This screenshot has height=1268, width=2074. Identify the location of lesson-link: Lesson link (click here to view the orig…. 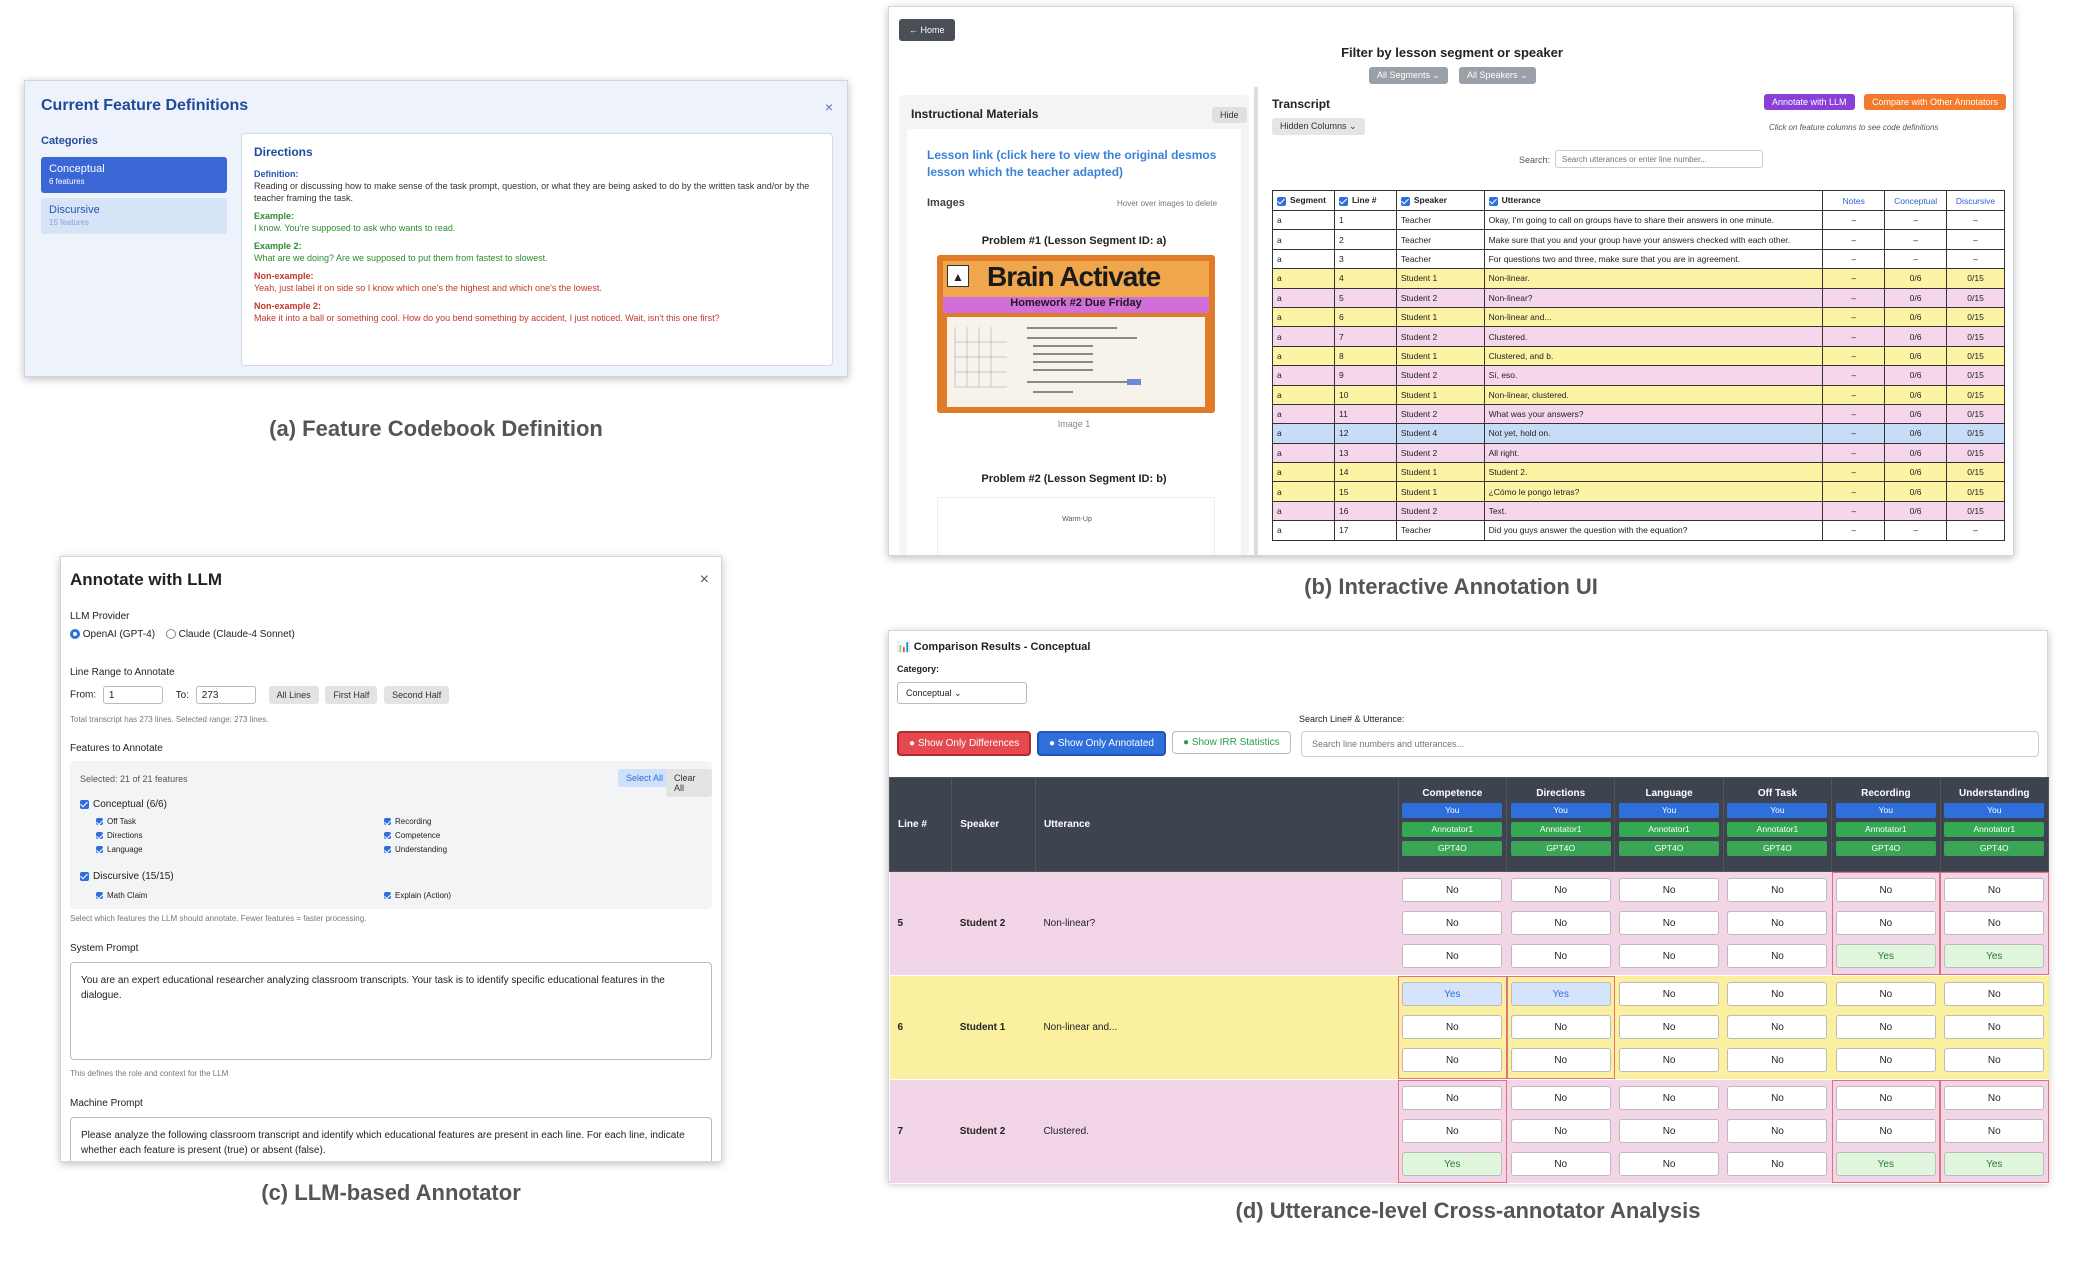
(1077, 164).